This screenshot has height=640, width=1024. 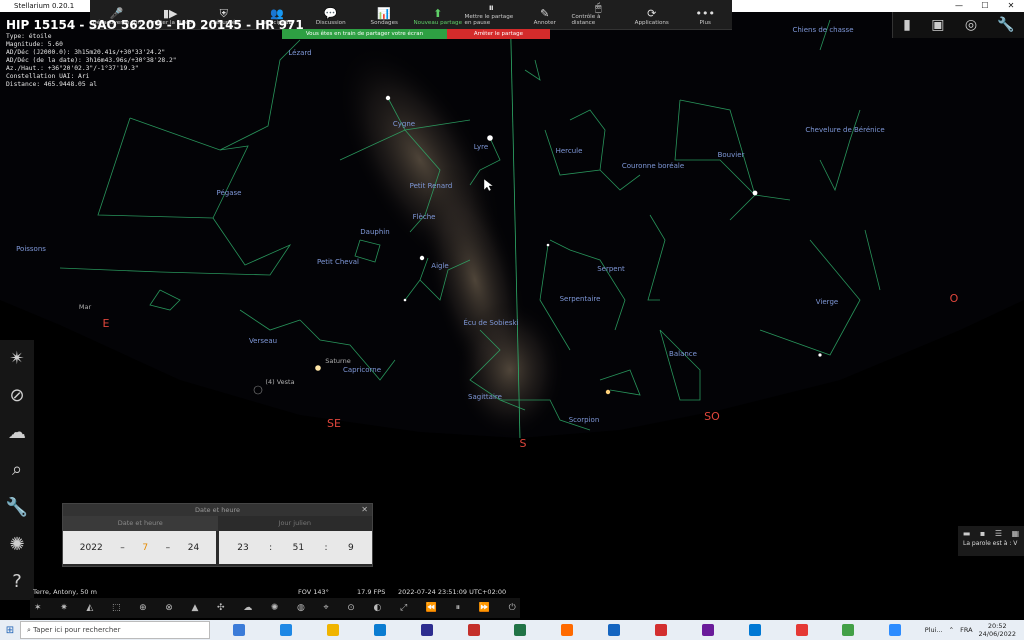 What do you see at coordinates (458, 608) in the screenshot?
I see `play-pause-icon: ⏸` at bounding box center [458, 608].